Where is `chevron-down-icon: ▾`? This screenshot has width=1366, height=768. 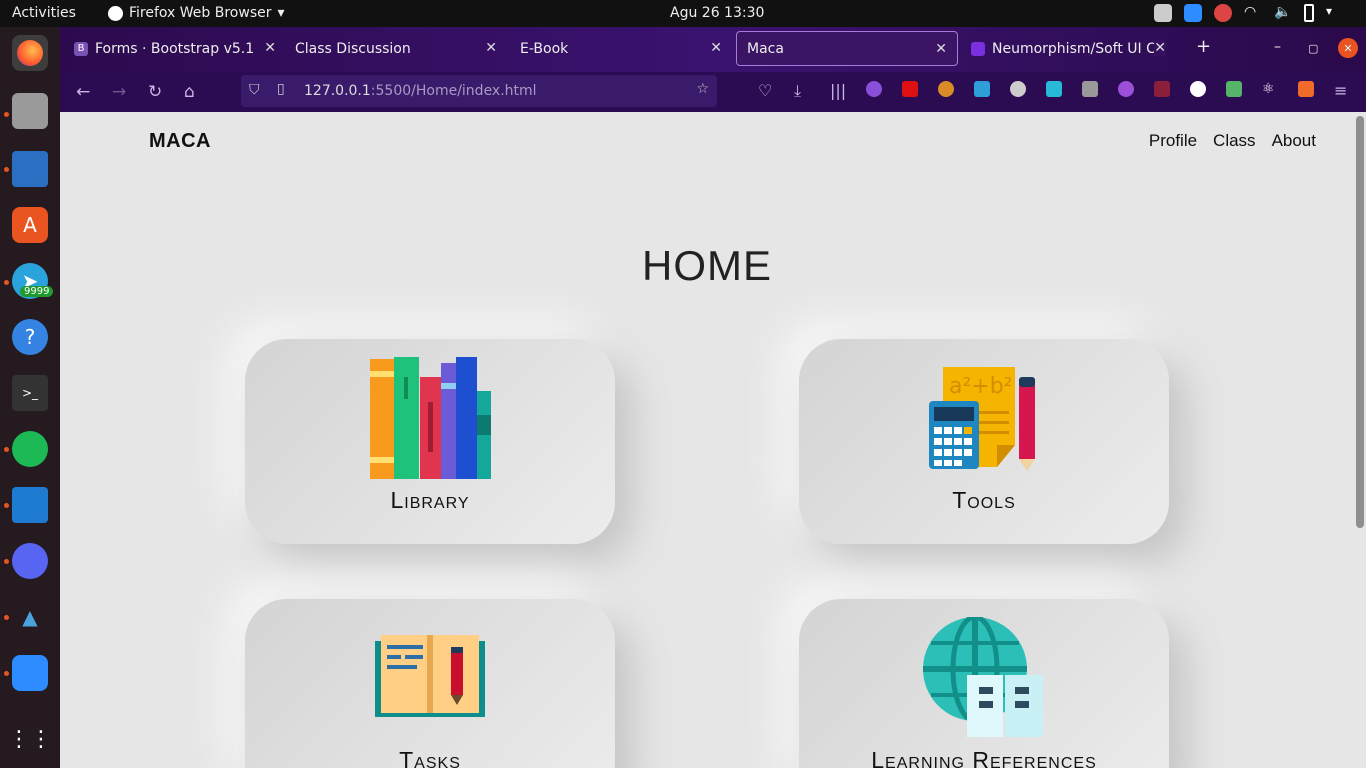
chevron-down-icon: ▾ is located at coordinates (281, 13).